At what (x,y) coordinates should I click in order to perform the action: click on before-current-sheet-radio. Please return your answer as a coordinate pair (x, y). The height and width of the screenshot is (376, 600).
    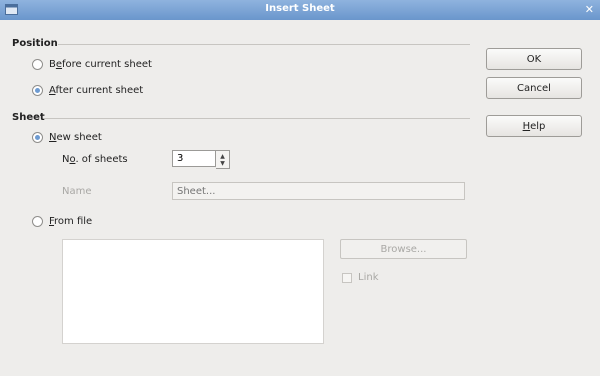
    Looking at the image, I should click on (37, 64).